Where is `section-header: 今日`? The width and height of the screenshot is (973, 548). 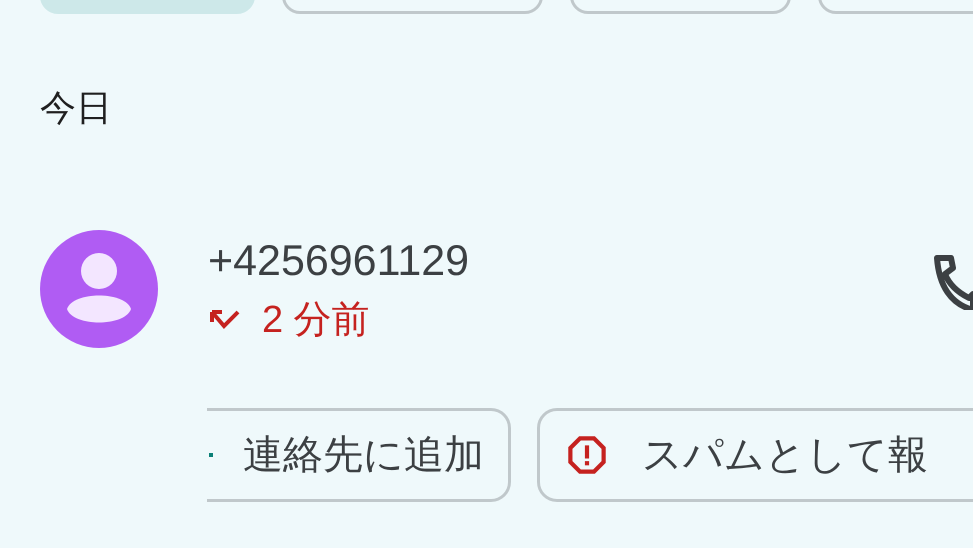 section-header: 今日 is located at coordinates (76, 108).